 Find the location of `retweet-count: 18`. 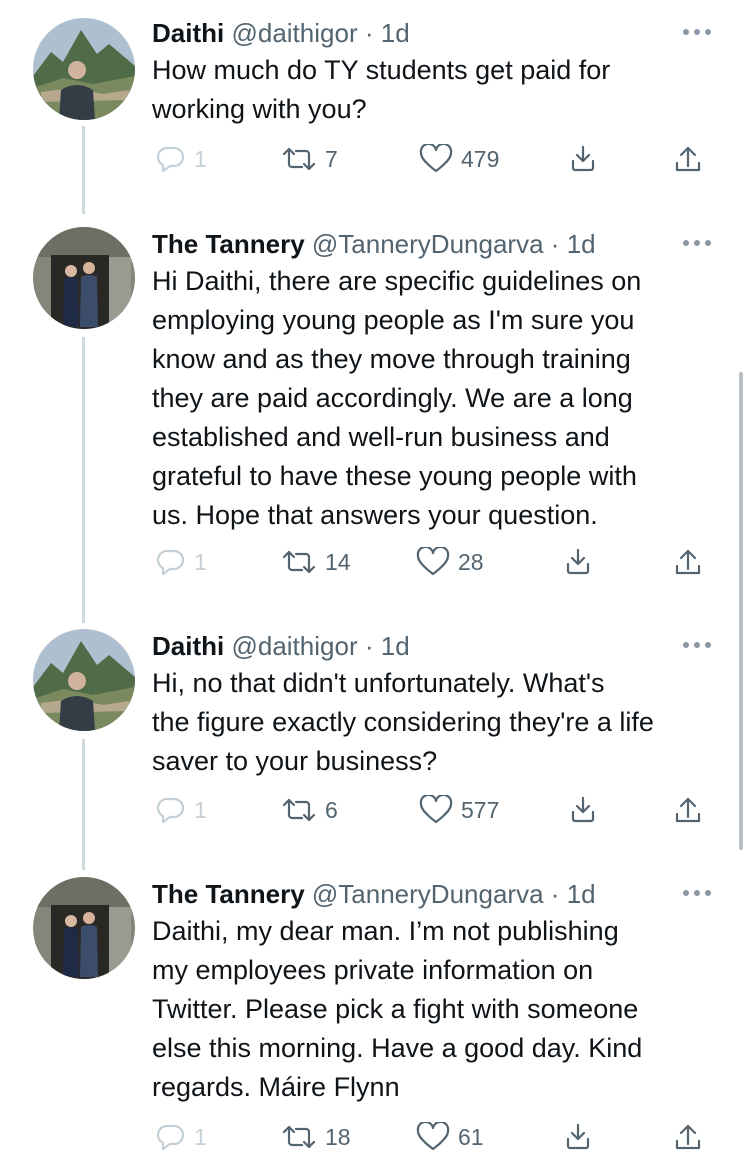

retweet-count: 18 is located at coordinates (338, 1136).